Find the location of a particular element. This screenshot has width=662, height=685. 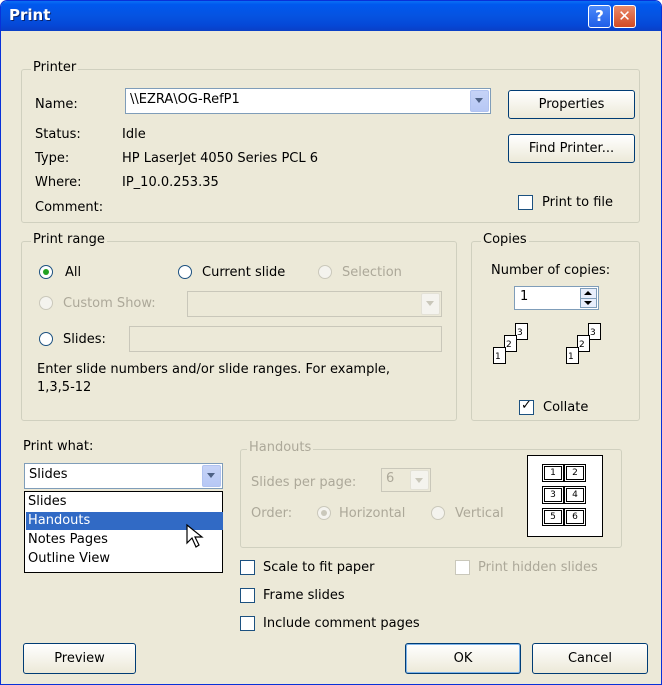

collate-label: Collate is located at coordinates (566, 407).